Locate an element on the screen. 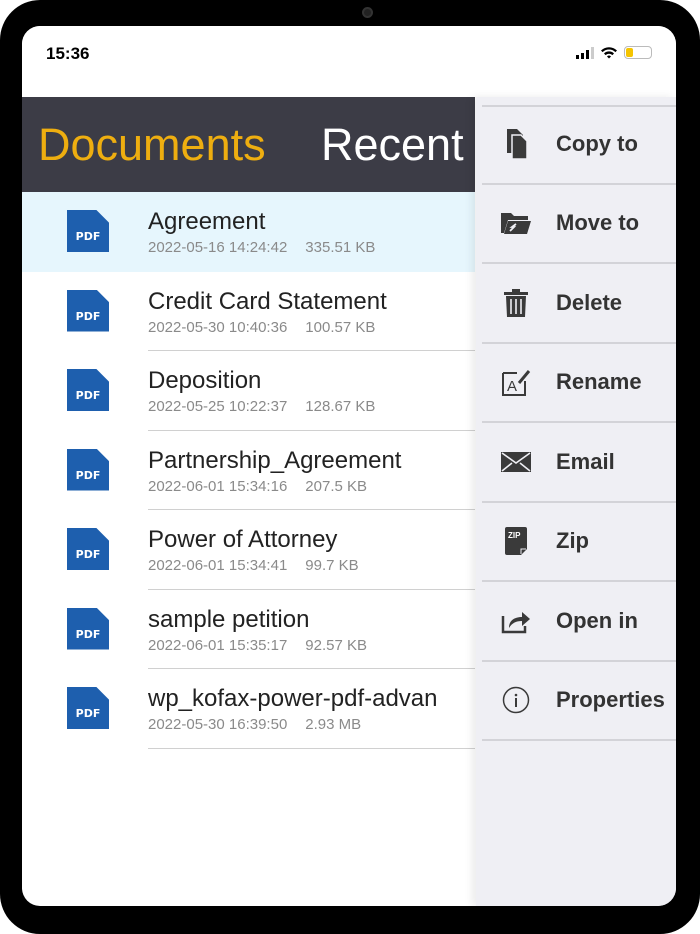 Image resolution: width=700 pixels, height=934 pixels. file-size: 335.51 KB is located at coordinates (340, 247).